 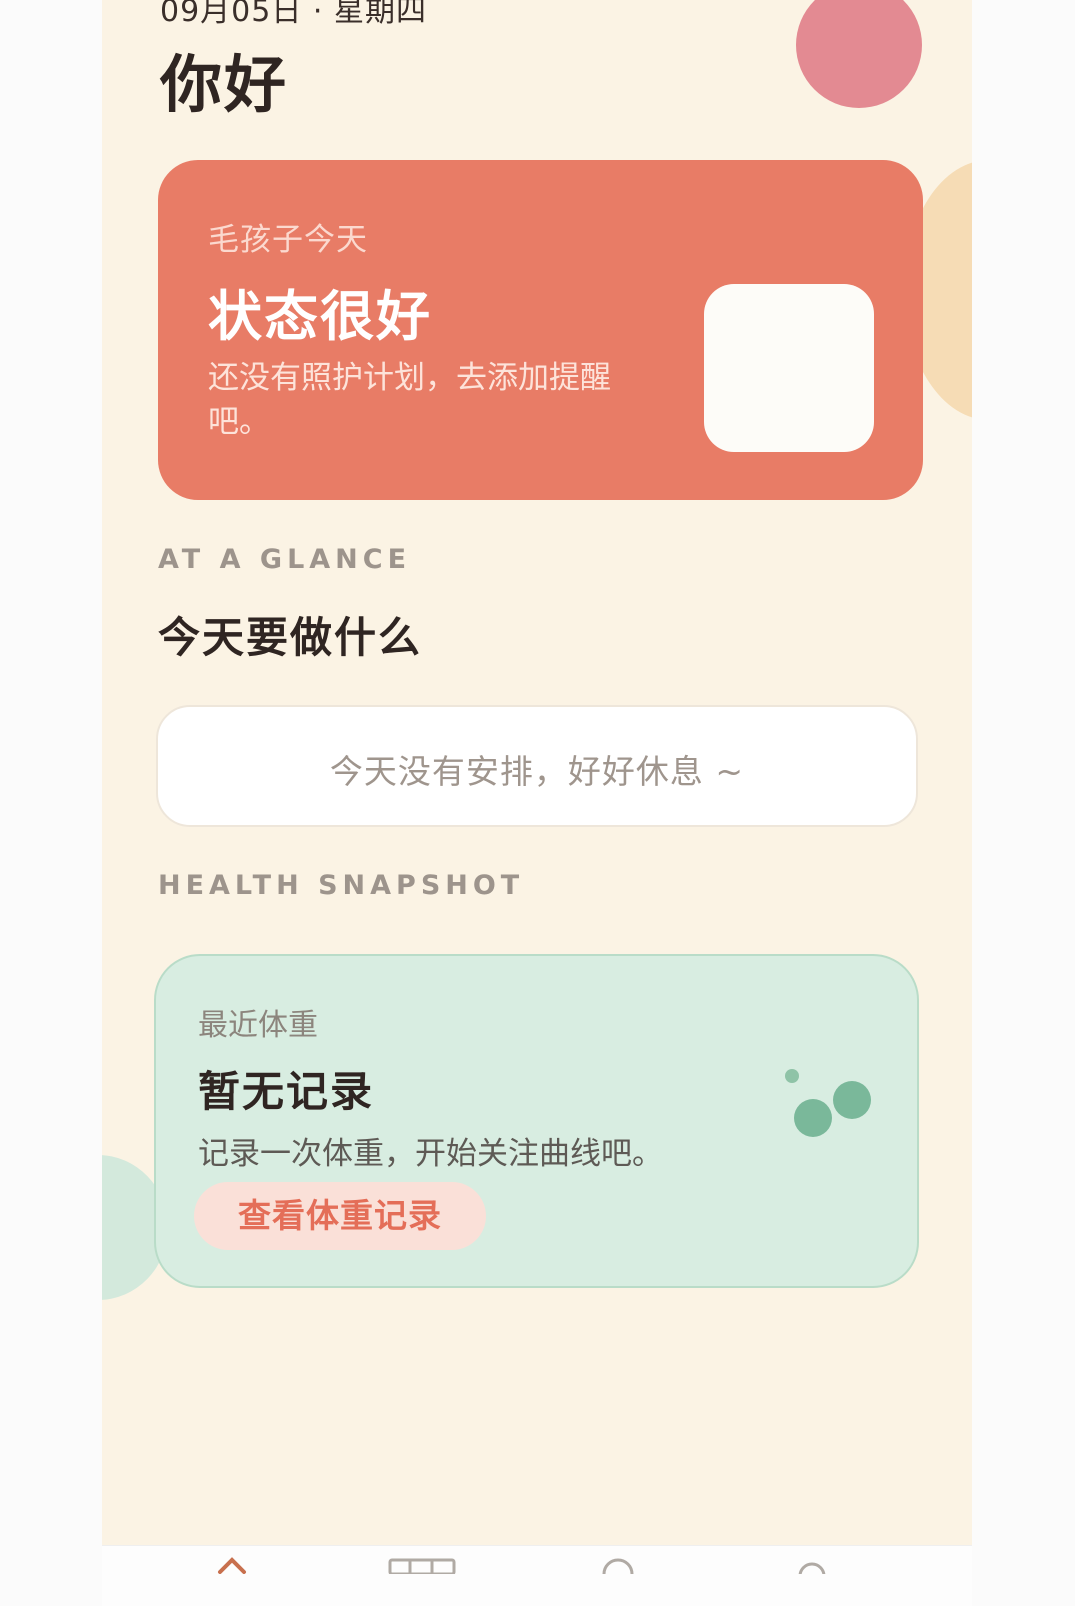 What do you see at coordinates (285, 559) in the screenshot?
I see `at-a-glance-eyebrow: AT A GLANCE` at bounding box center [285, 559].